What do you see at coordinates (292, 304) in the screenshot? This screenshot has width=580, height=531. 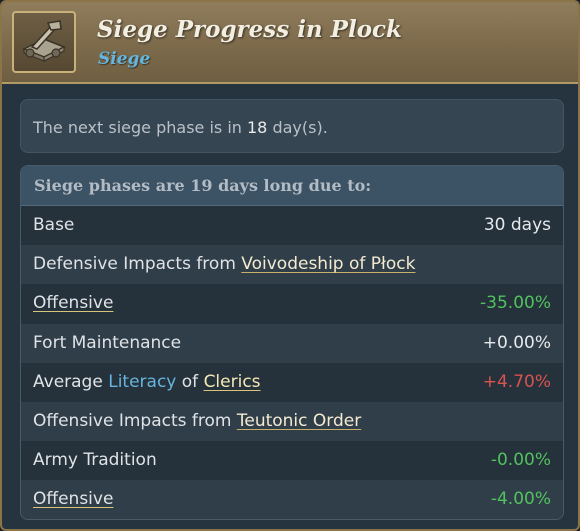 I see `table-row-offensive-defender: Offensive -35.00%` at bounding box center [292, 304].